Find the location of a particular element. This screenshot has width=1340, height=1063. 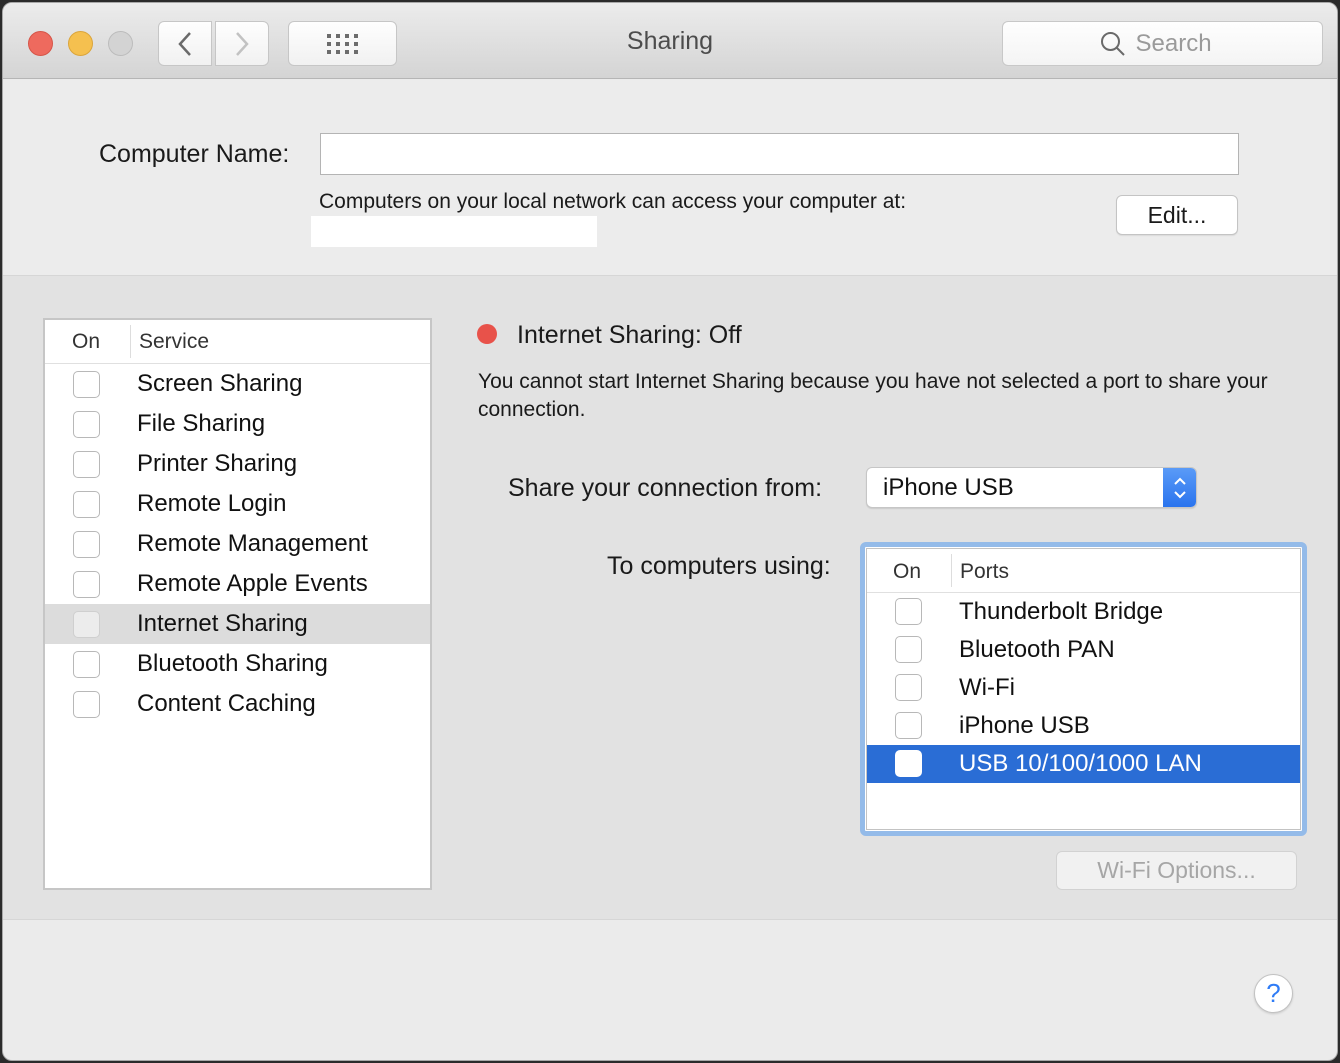

help-button: ? is located at coordinates (1273, 993).